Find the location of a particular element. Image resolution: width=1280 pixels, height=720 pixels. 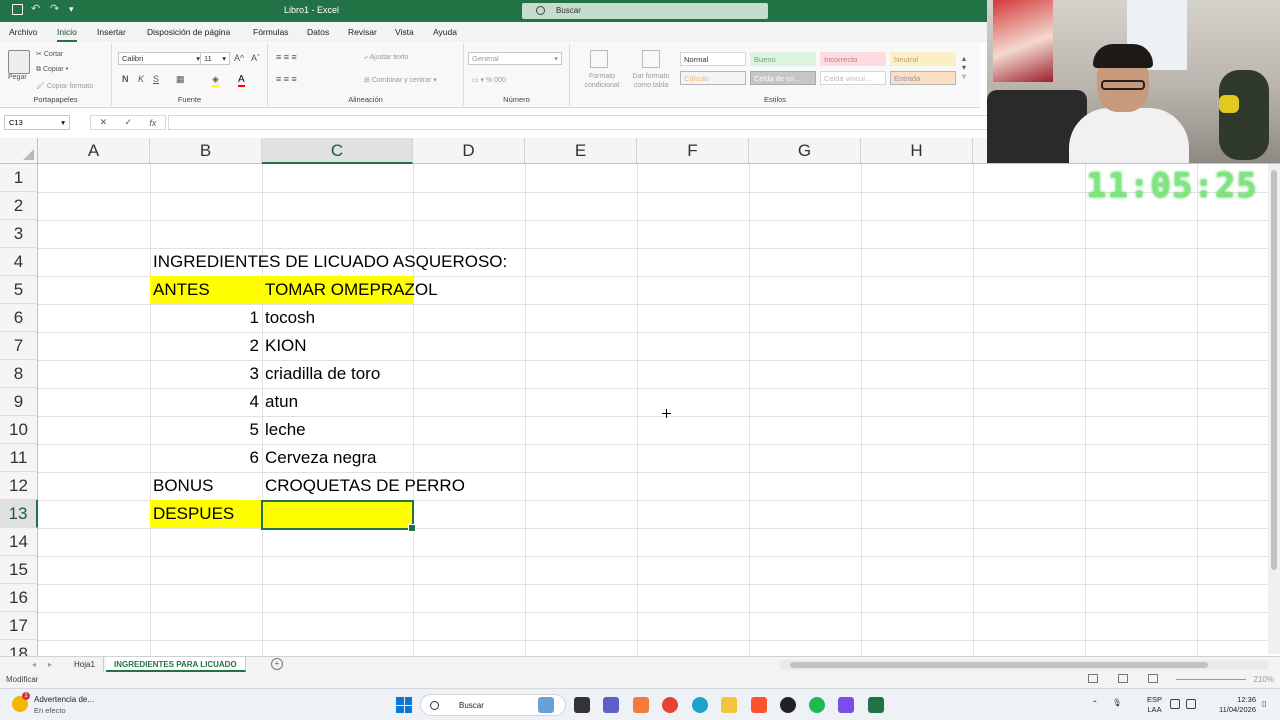

row-header-15: 15 is located at coordinates (19, 570).